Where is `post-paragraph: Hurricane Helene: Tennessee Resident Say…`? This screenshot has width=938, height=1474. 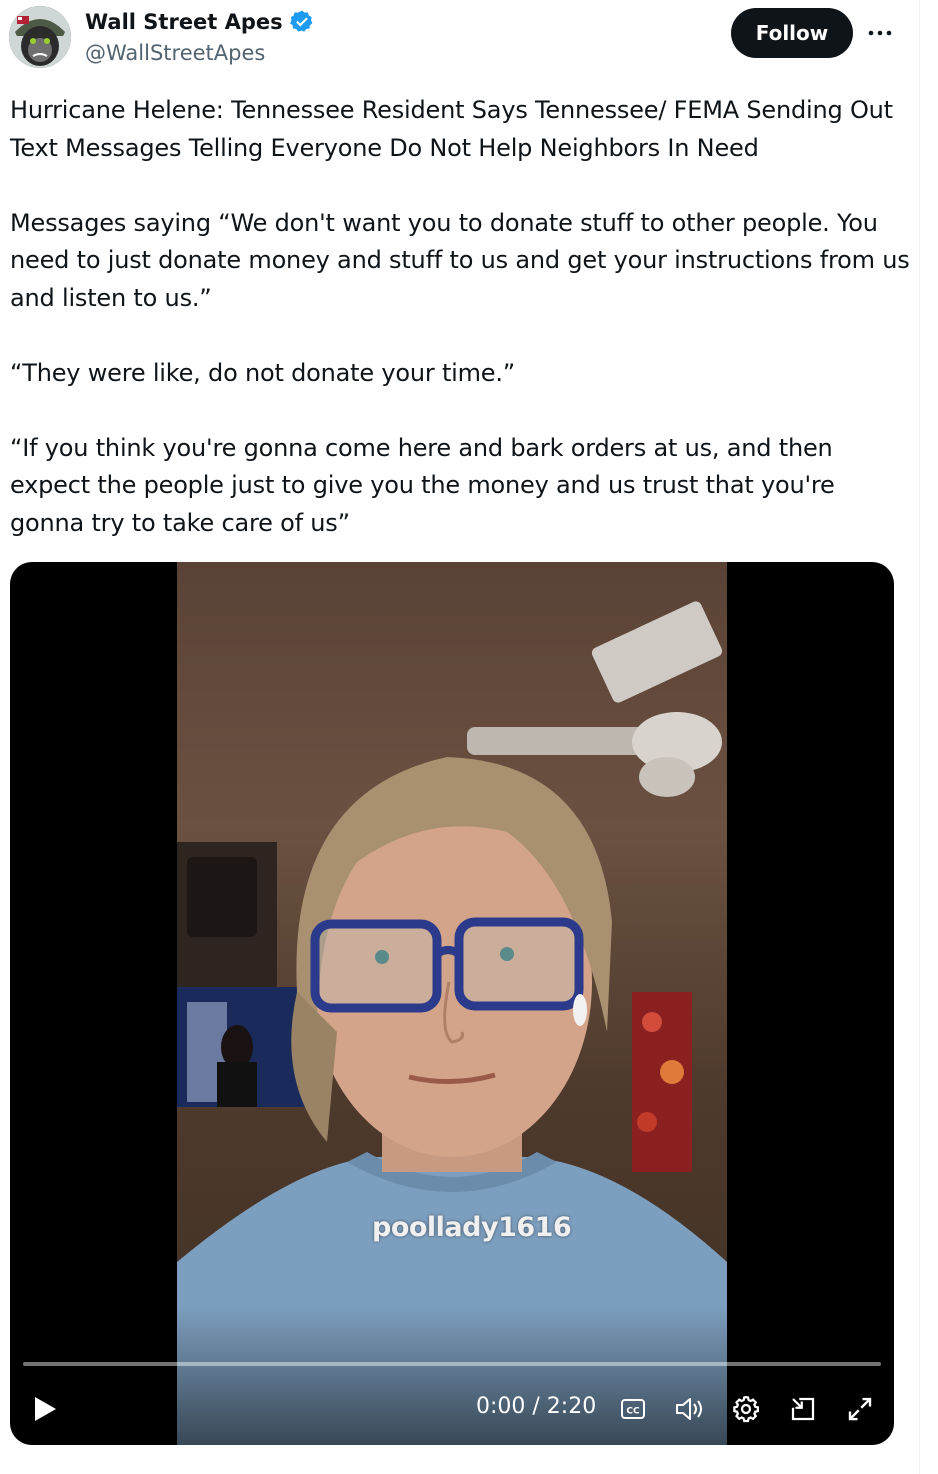 post-paragraph: Hurricane Helene: Tennessee Resident Say… is located at coordinates (451, 129).